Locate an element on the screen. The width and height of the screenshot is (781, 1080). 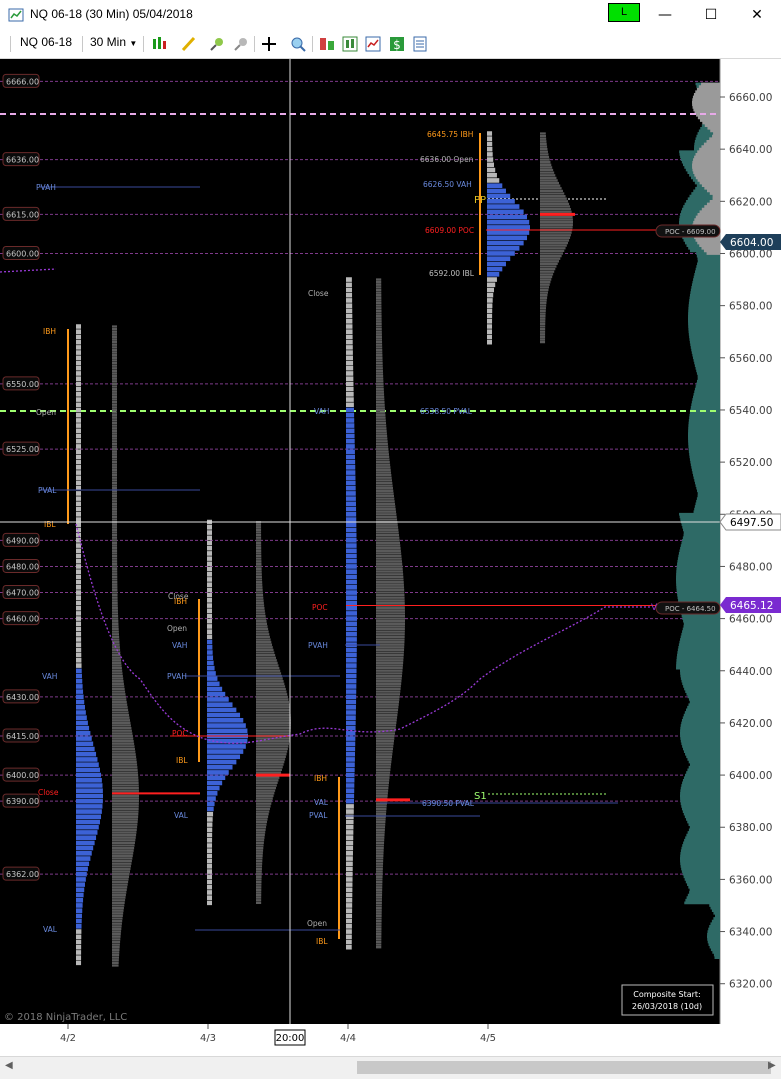
level-label: 6390.00 is located at coordinates (22, 801).